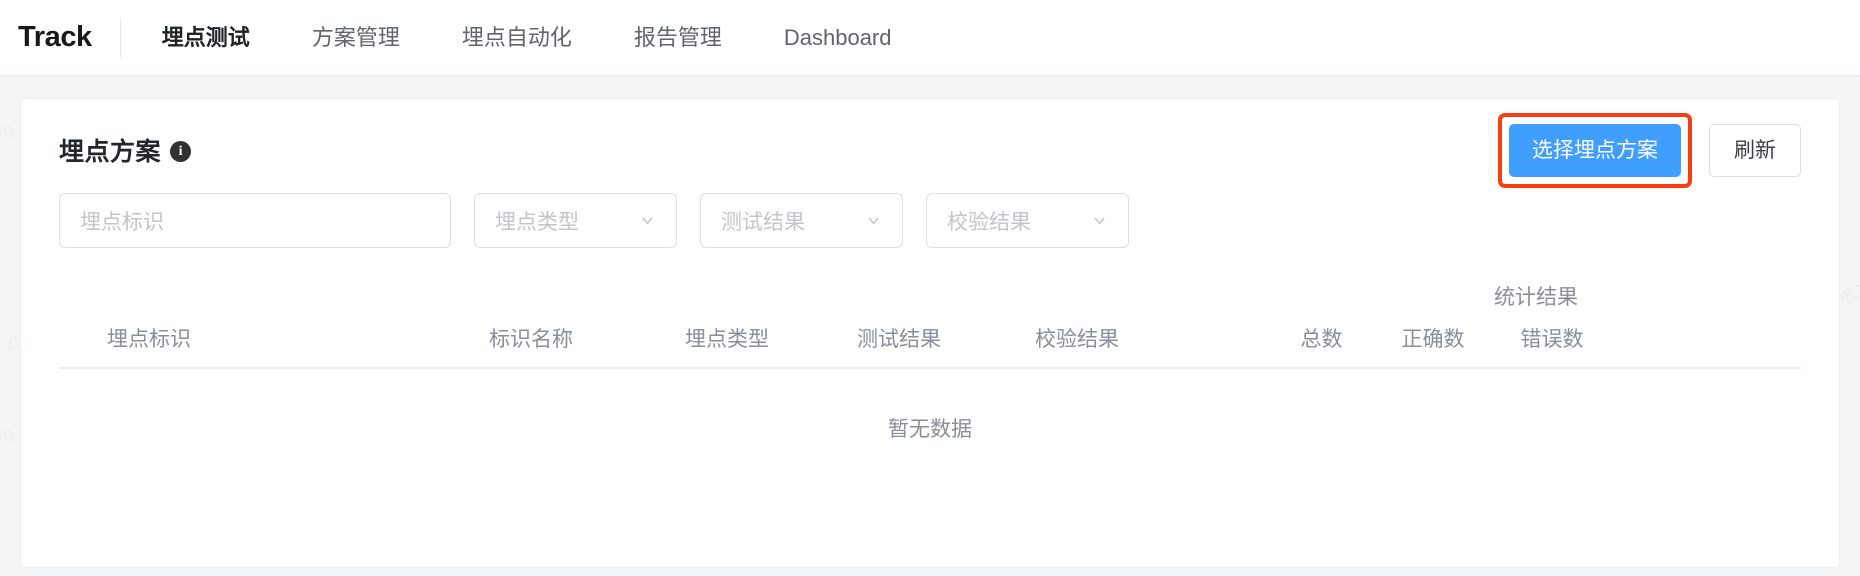 Image resolution: width=1860 pixels, height=576 pixels. I want to click on info-icon: i, so click(181, 151).